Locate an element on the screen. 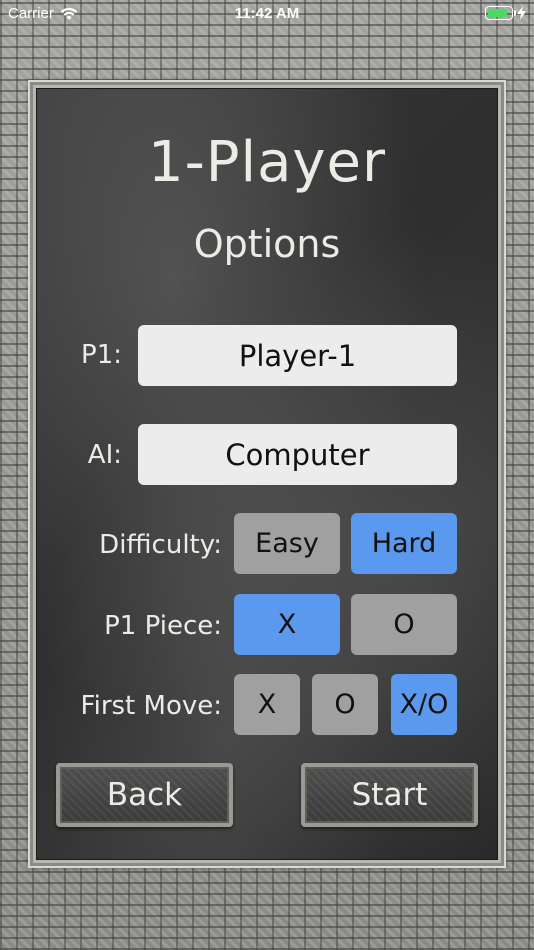 The image size is (534, 950). difficulty-label: Difficulty: is located at coordinates (160, 545).